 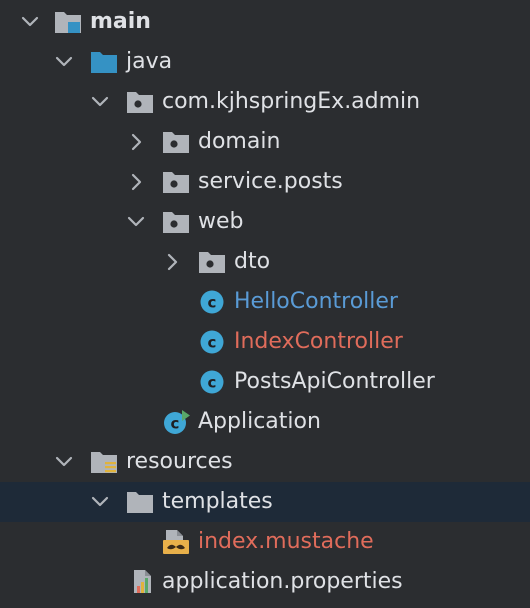 What do you see at coordinates (176, 542) in the screenshot?
I see `mustache-file-icon` at bounding box center [176, 542].